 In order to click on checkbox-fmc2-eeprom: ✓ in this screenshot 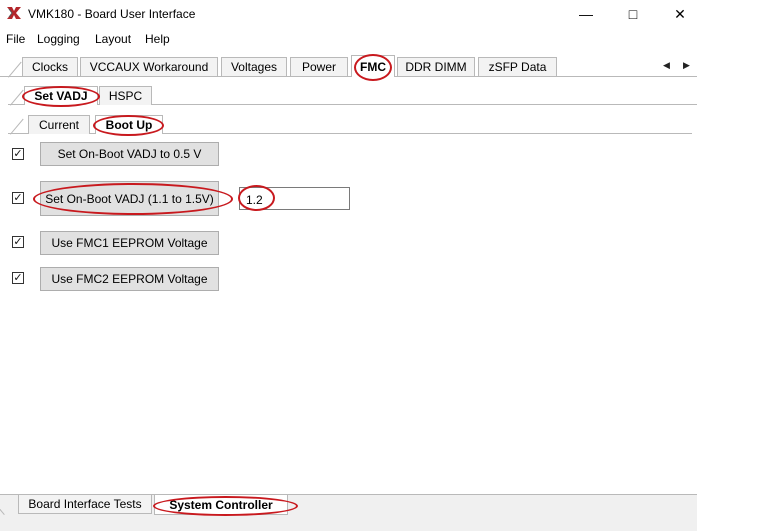, I will do `click(18, 278)`.